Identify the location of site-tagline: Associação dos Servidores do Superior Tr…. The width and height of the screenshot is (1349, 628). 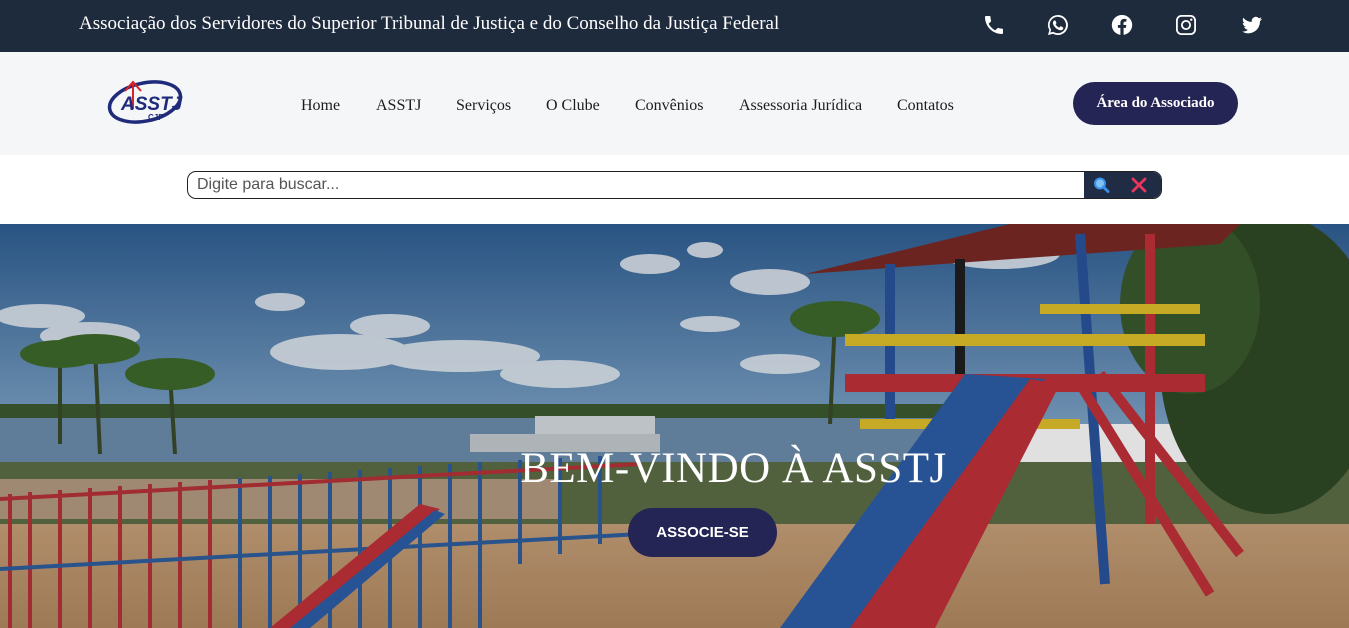
(429, 23).